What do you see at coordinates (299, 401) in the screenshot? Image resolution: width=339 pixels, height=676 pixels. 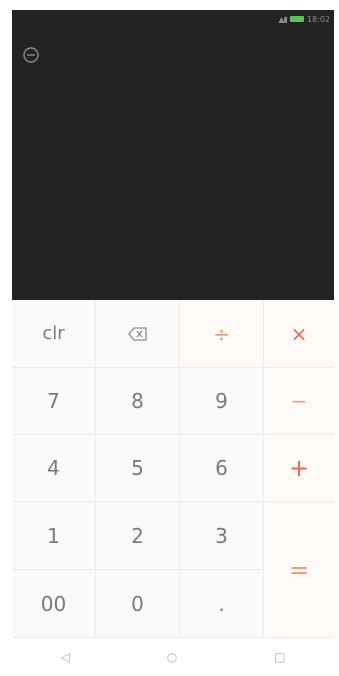 I see `minus-button: −` at bounding box center [299, 401].